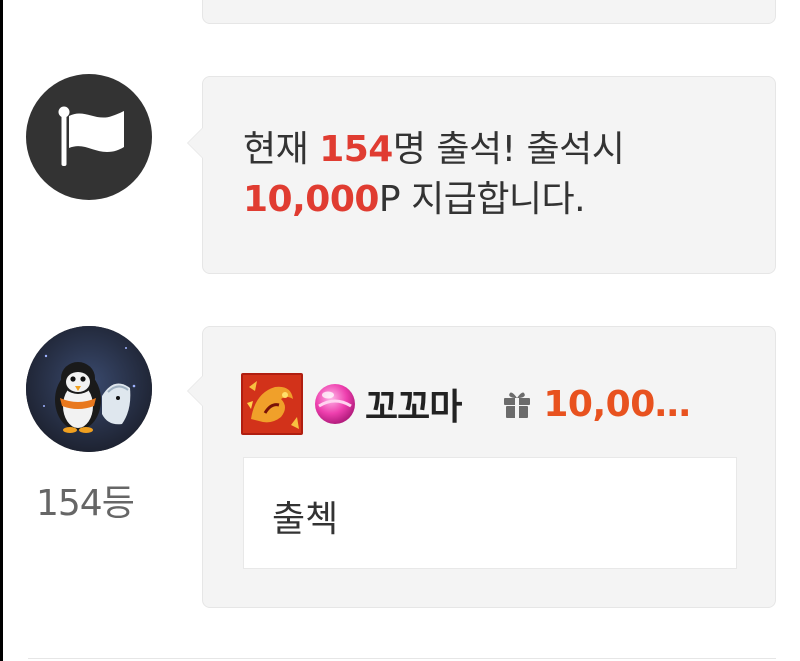 The width and height of the screenshot is (800, 661). I want to click on comment-content-box: 출첵, so click(490, 513).